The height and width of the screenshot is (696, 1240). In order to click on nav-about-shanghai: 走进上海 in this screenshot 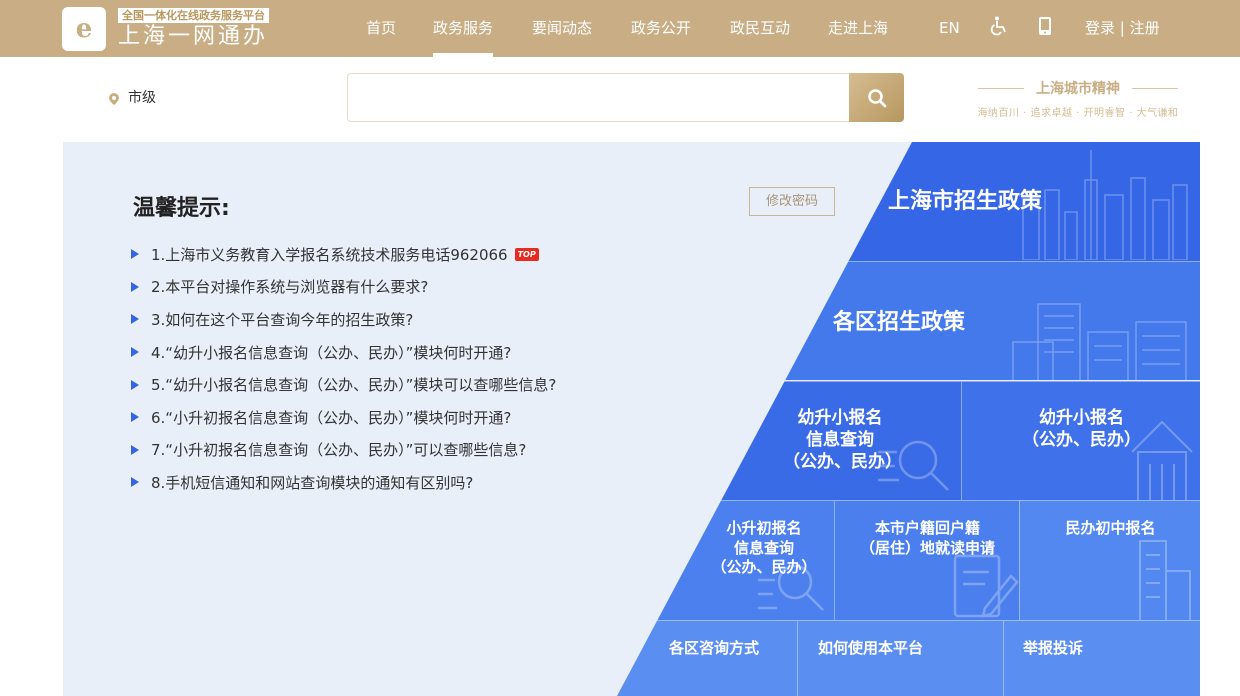, I will do `click(858, 28)`.